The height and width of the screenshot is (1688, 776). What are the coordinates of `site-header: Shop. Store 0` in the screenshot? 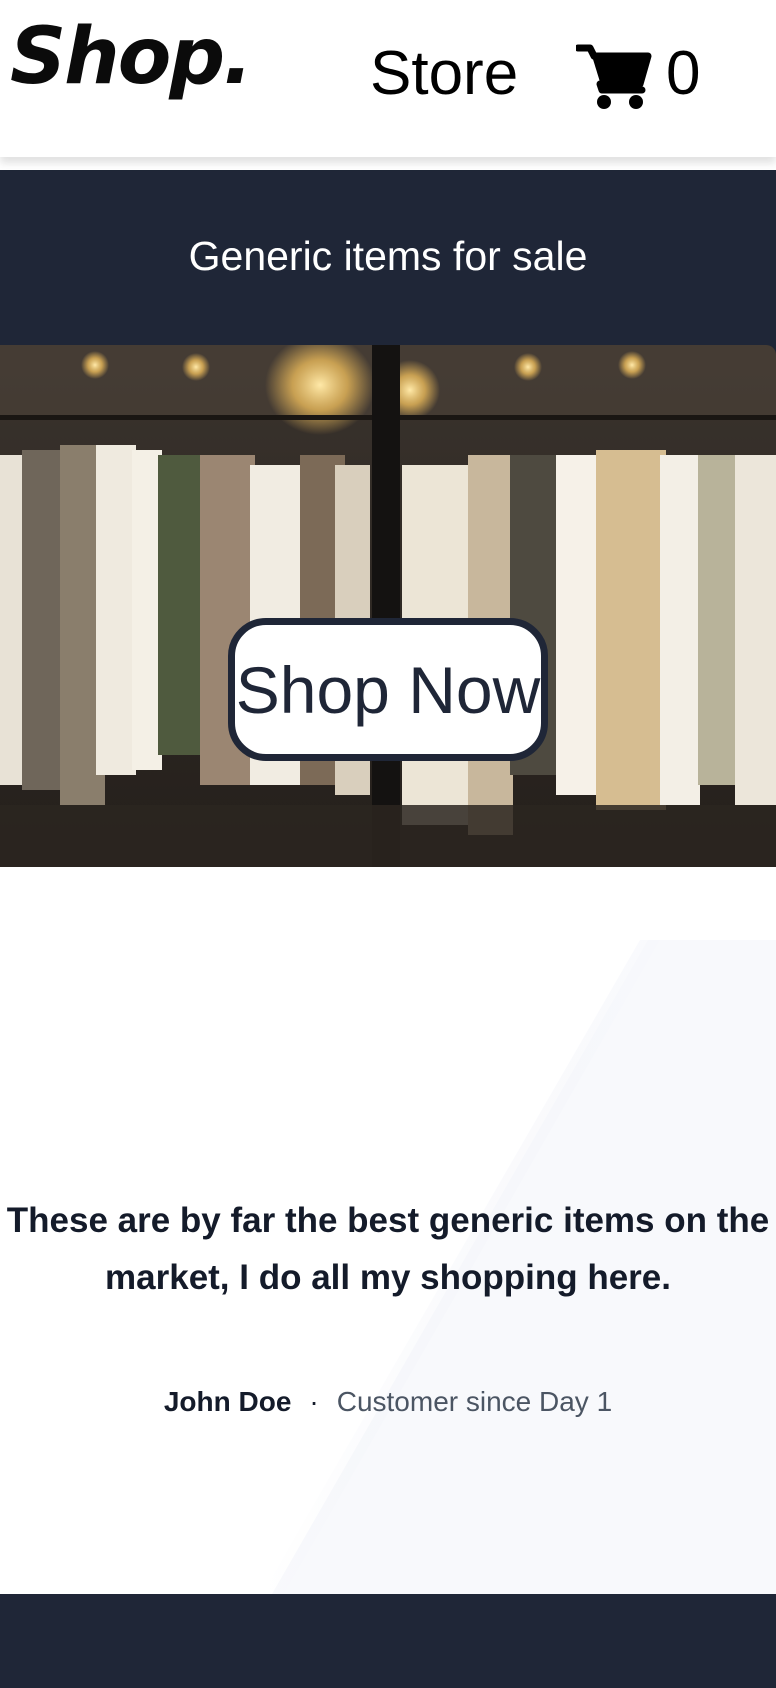 It's located at (388, 78).